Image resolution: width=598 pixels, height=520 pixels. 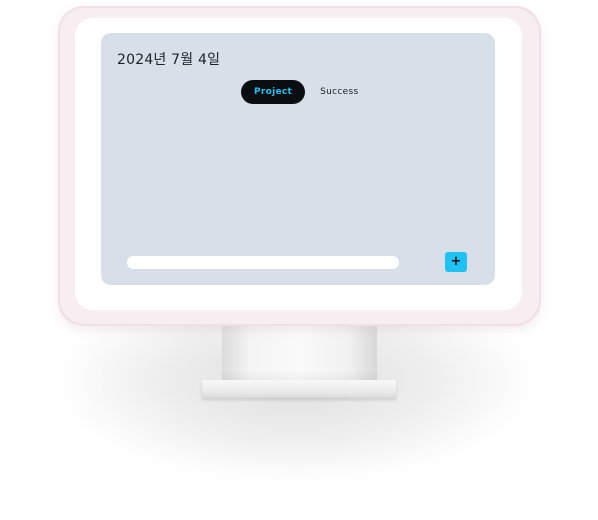 What do you see at coordinates (263, 262) in the screenshot?
I see `task-input` at bounding box center [263, 262].